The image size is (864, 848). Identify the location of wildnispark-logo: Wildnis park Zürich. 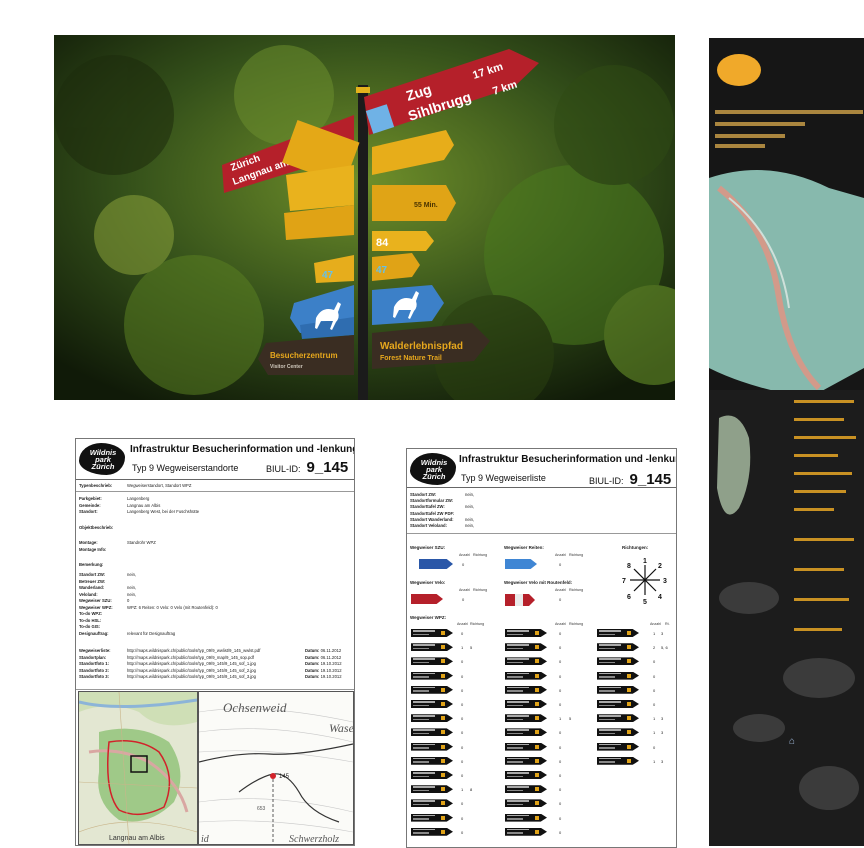
(433, 469).